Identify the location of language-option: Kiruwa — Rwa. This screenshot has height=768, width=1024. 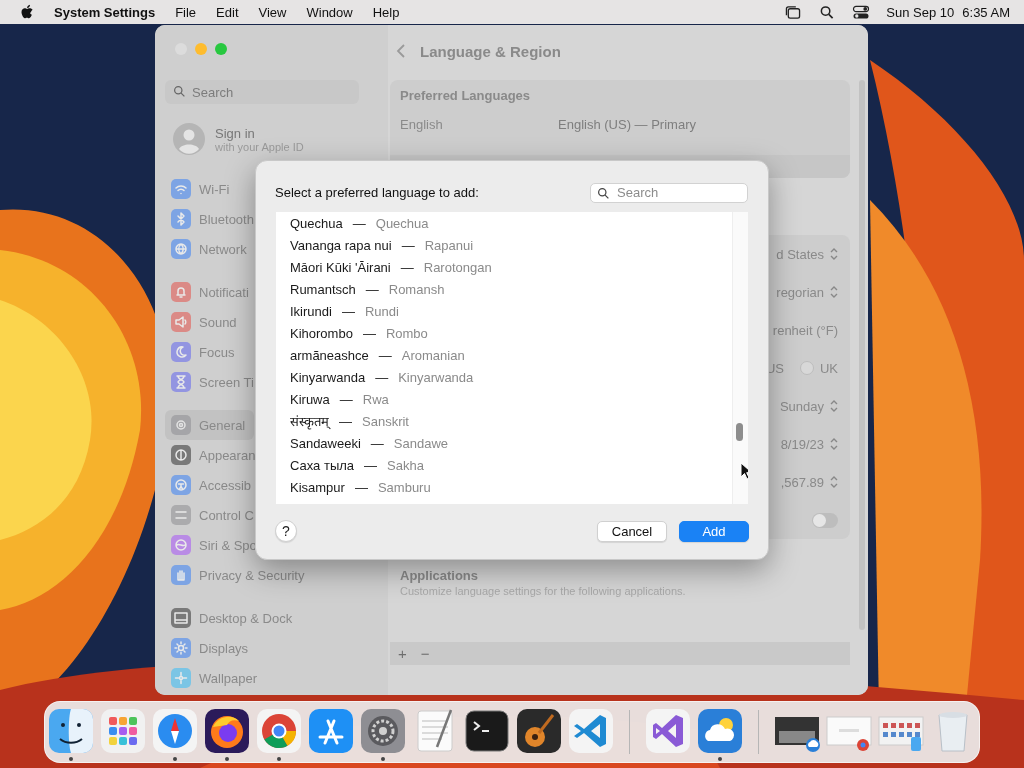
(511, 399).